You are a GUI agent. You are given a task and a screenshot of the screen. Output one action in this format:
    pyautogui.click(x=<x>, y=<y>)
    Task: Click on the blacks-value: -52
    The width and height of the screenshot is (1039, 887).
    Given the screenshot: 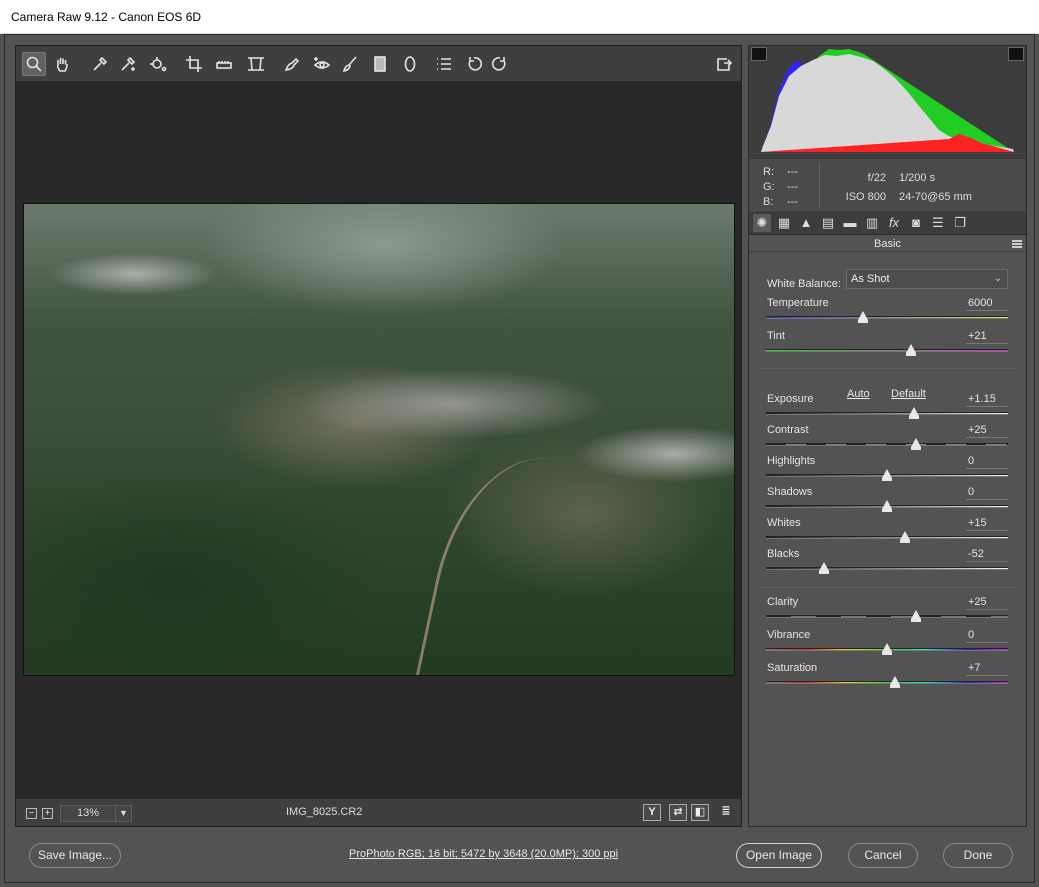 What is the action you would take?
    pyautogui.click(x=987, y=555)
    